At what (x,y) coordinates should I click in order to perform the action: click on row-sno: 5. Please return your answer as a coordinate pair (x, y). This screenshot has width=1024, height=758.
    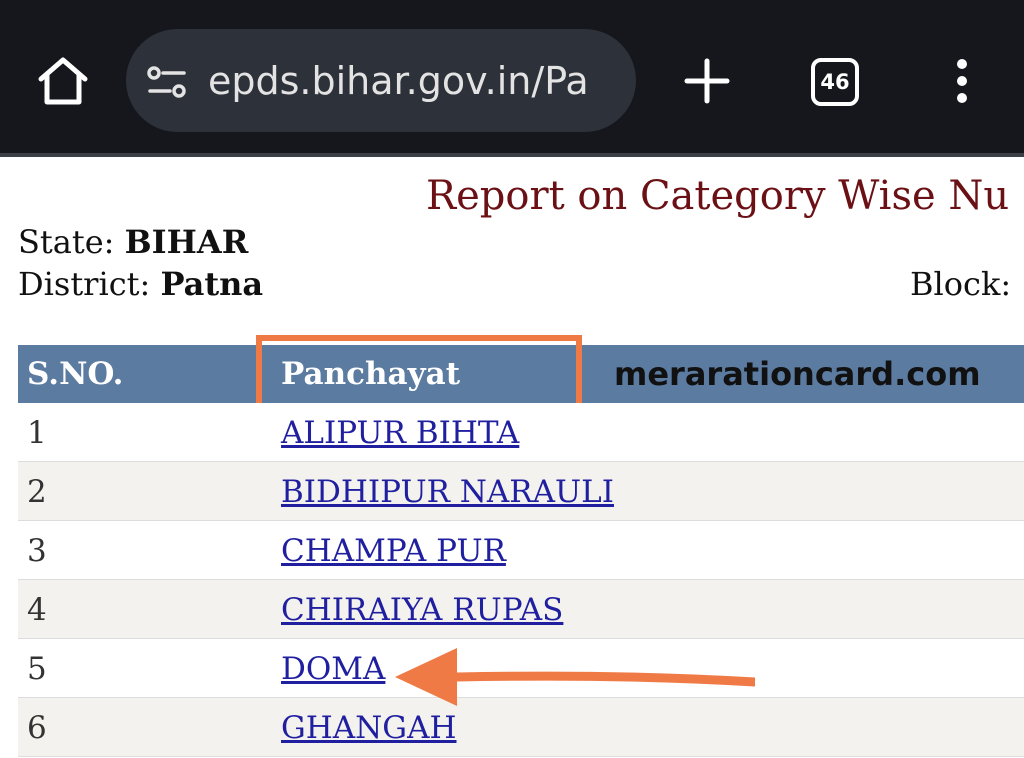
    Looking at the image, I should click on (37, 669).